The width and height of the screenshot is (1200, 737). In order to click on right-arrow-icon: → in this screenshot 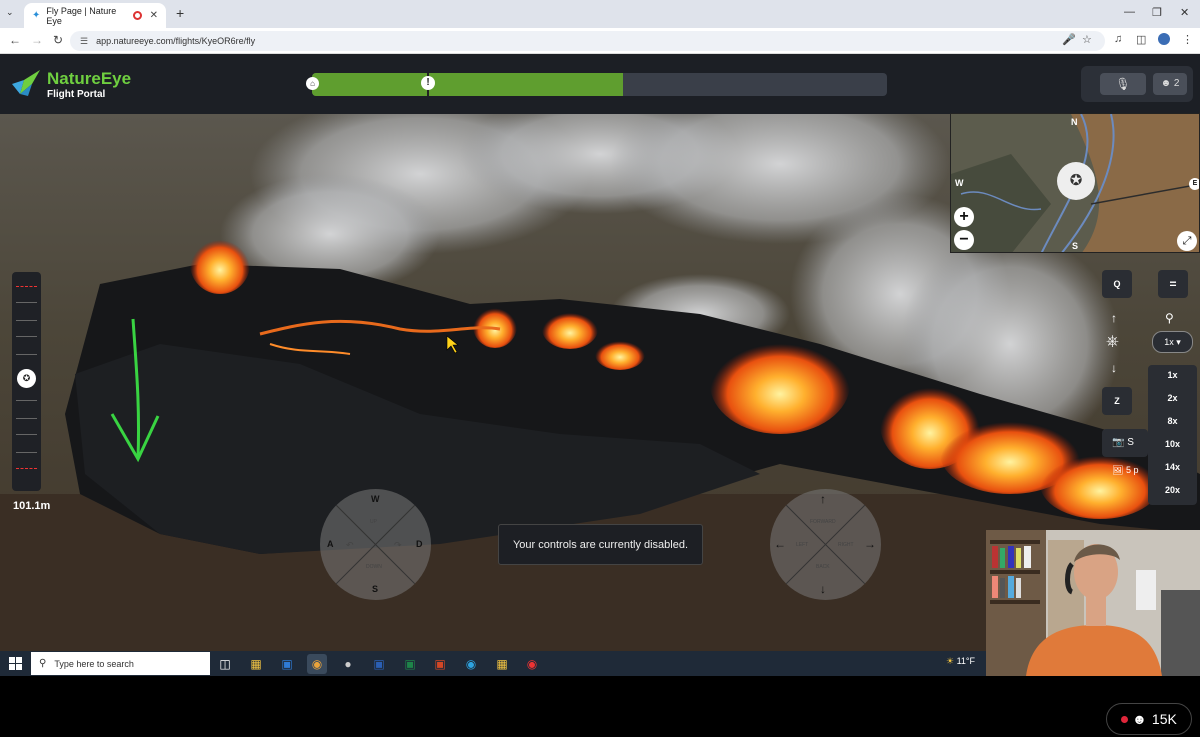, I will do `click(870, 544)`.